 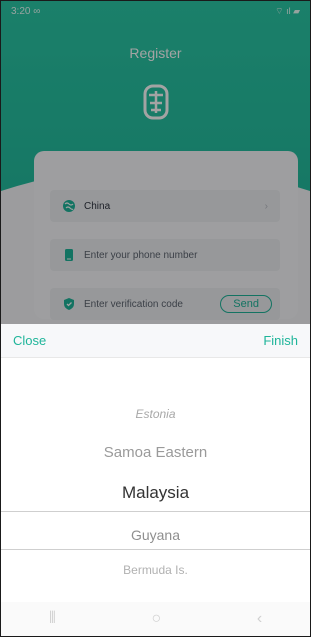 What do you see at coordinates (155, 414) in the screenshot?
I see `picker-option: Estonia` at bounding box center [155, 414].